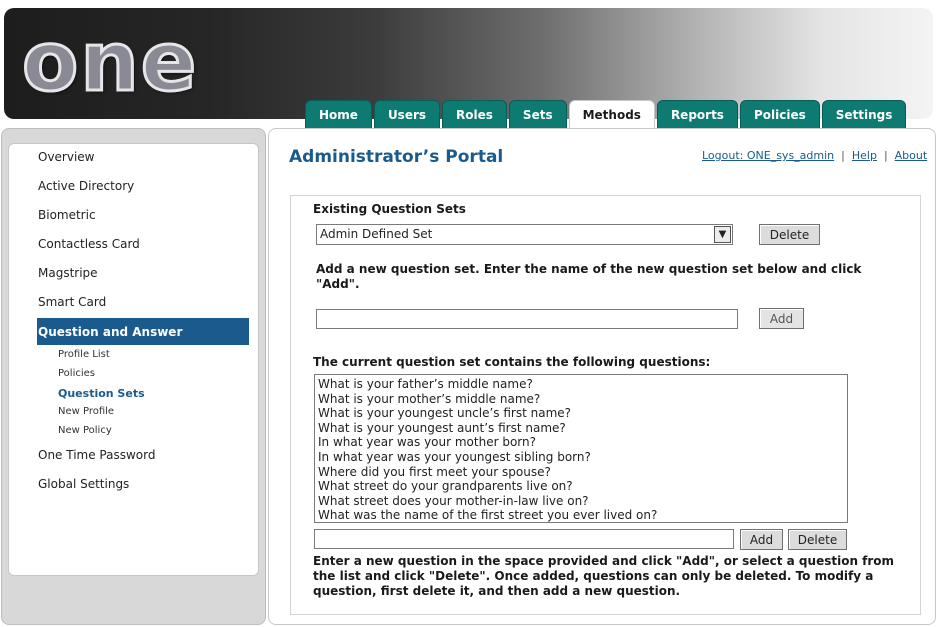 This screenshot has height=627, width=937. What do you see at coordinates (389, 209) in the screenshot?
I see `existing-sets-label: Existing Question Sets` at bounding box center [389, 209].